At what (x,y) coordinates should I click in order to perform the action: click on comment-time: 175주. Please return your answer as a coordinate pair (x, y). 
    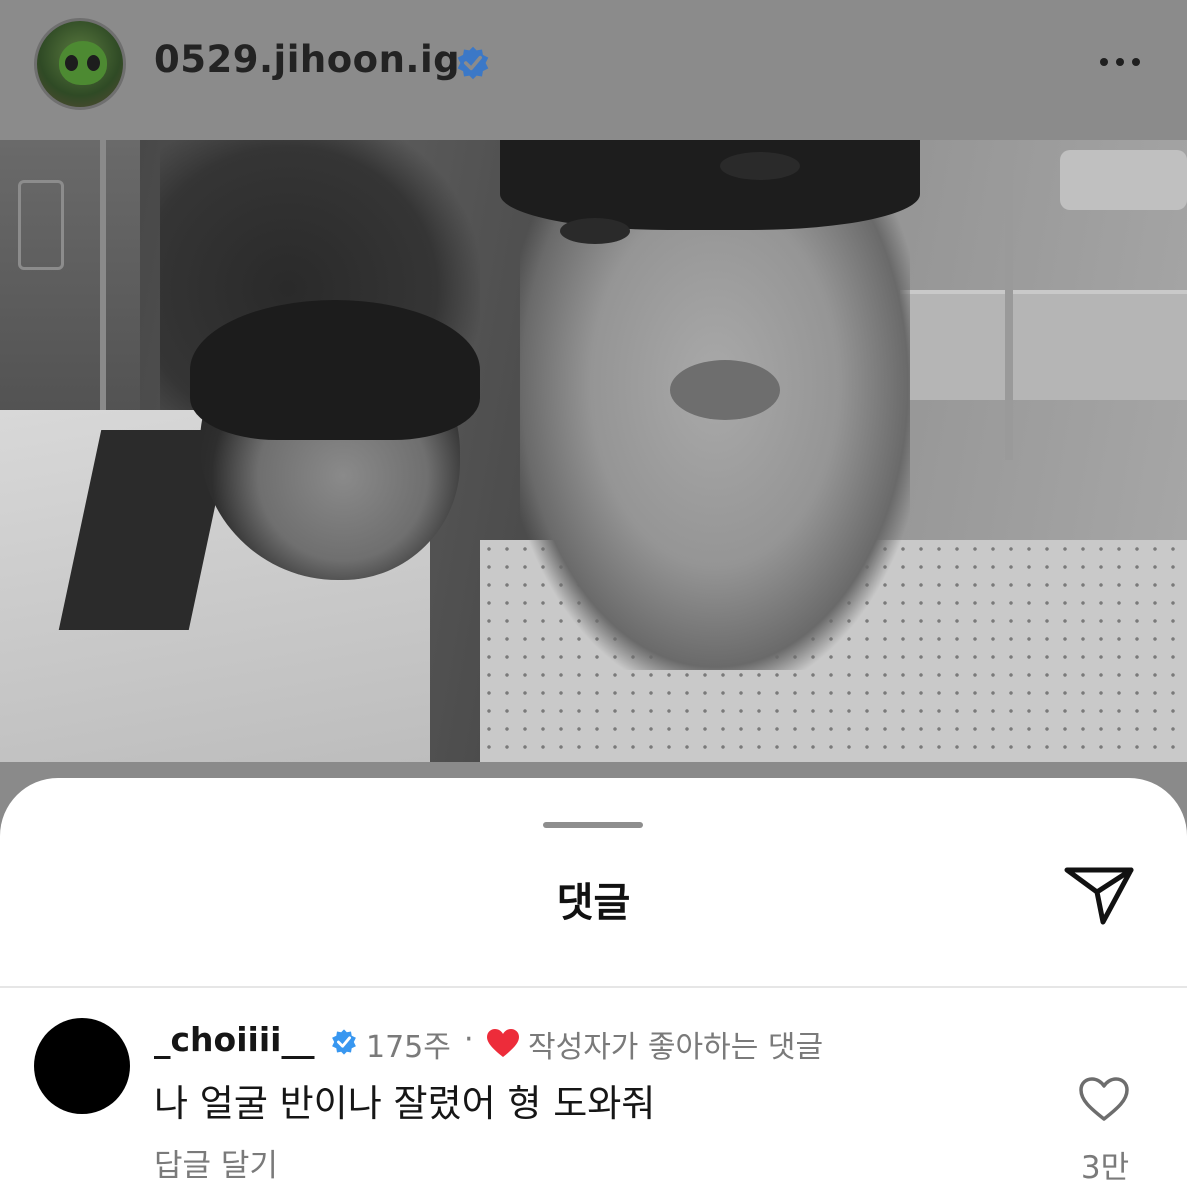
    Looking at the image, I should click on (408, 1047).